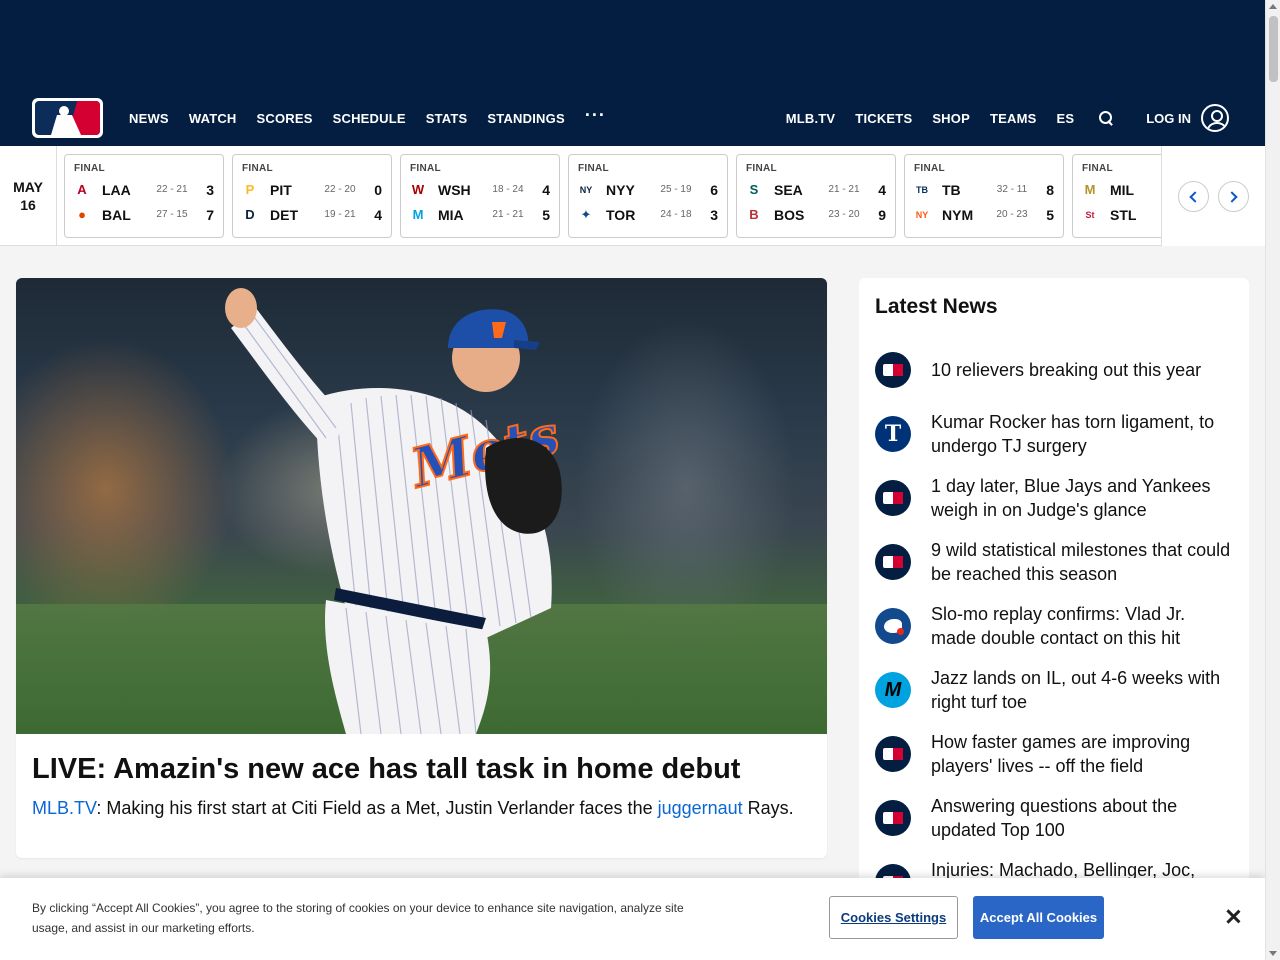 This screenshot has width=1280, height=960. I want to click on scores-date: MAY 16, so click(28, 196).